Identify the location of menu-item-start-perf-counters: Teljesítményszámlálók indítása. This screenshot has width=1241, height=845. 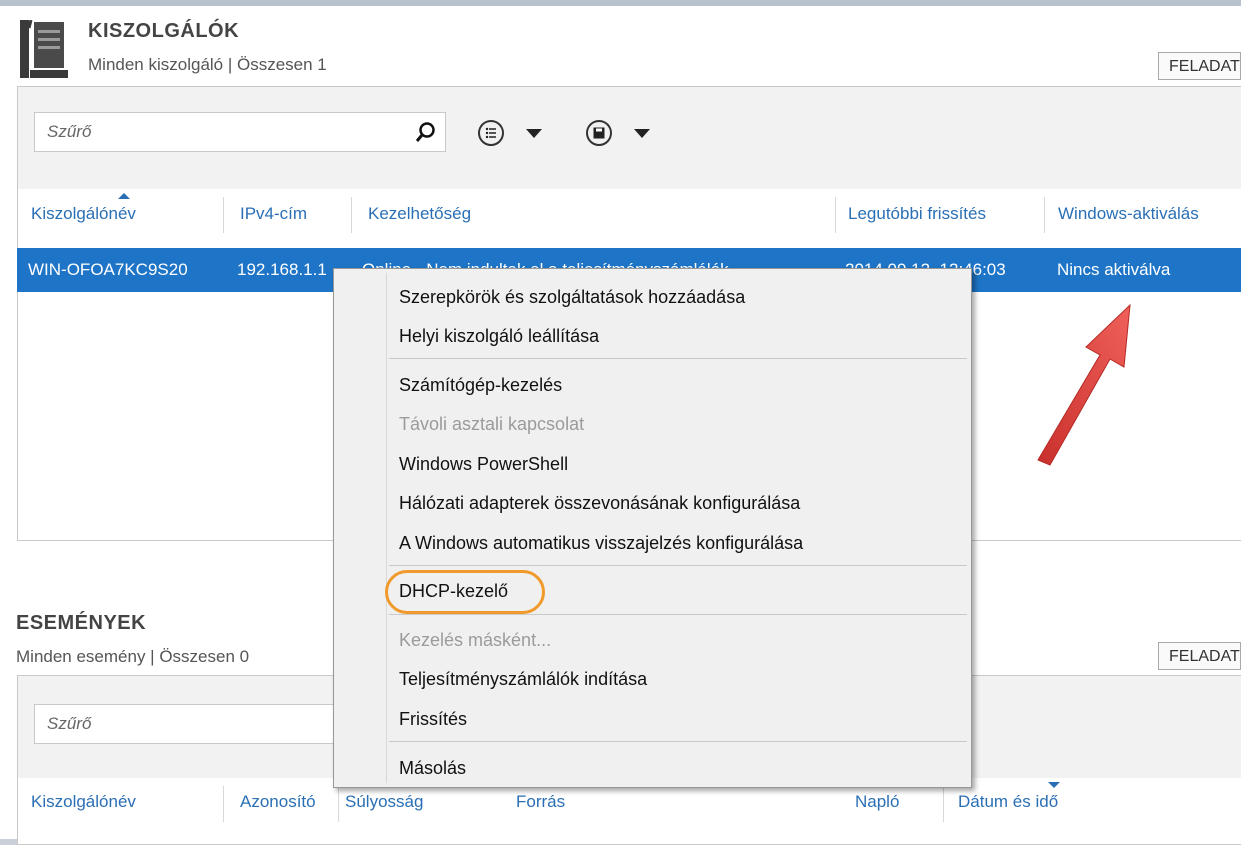
(523, 679).